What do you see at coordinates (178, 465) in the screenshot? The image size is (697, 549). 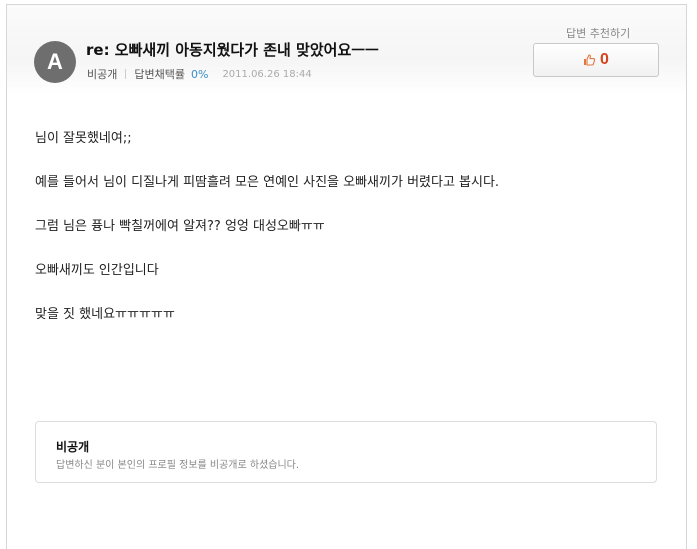 I see `notice-text: 답변하신 분이 본인의 프로필 정보를 비공개로 하셨습니다.` at bounding box center [178, 465].